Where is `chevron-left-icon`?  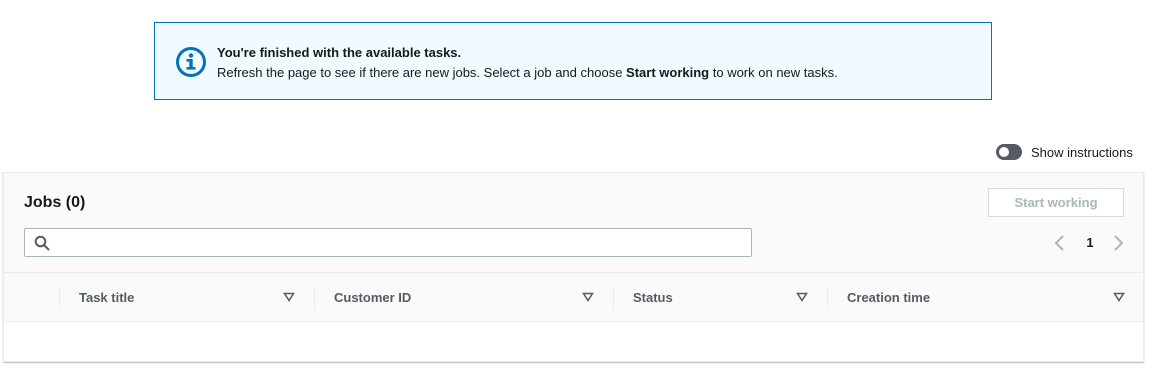 chevron-left-icon is located at coordinates (1060, 243).